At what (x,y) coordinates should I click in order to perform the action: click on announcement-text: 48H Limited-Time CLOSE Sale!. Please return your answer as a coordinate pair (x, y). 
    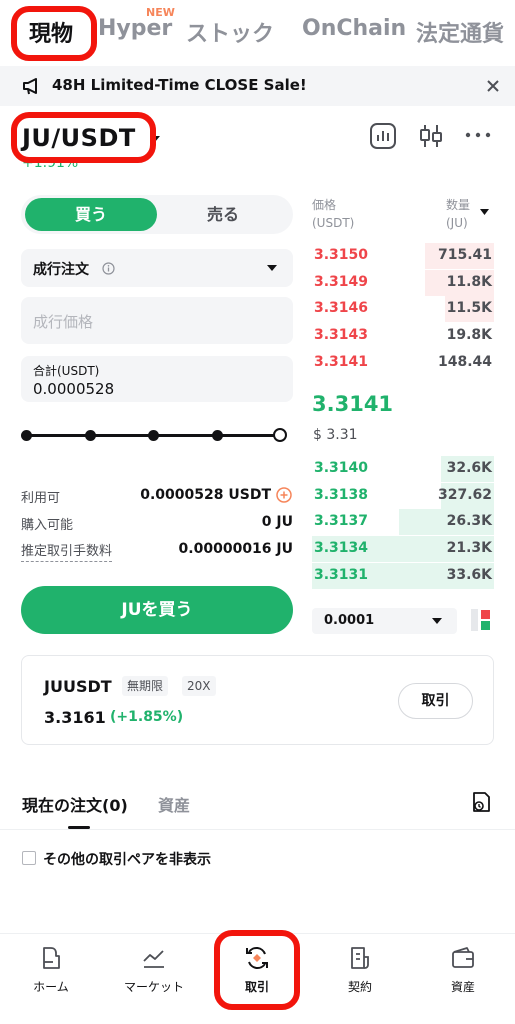
    Looking at the image, I should click on (179, 85).